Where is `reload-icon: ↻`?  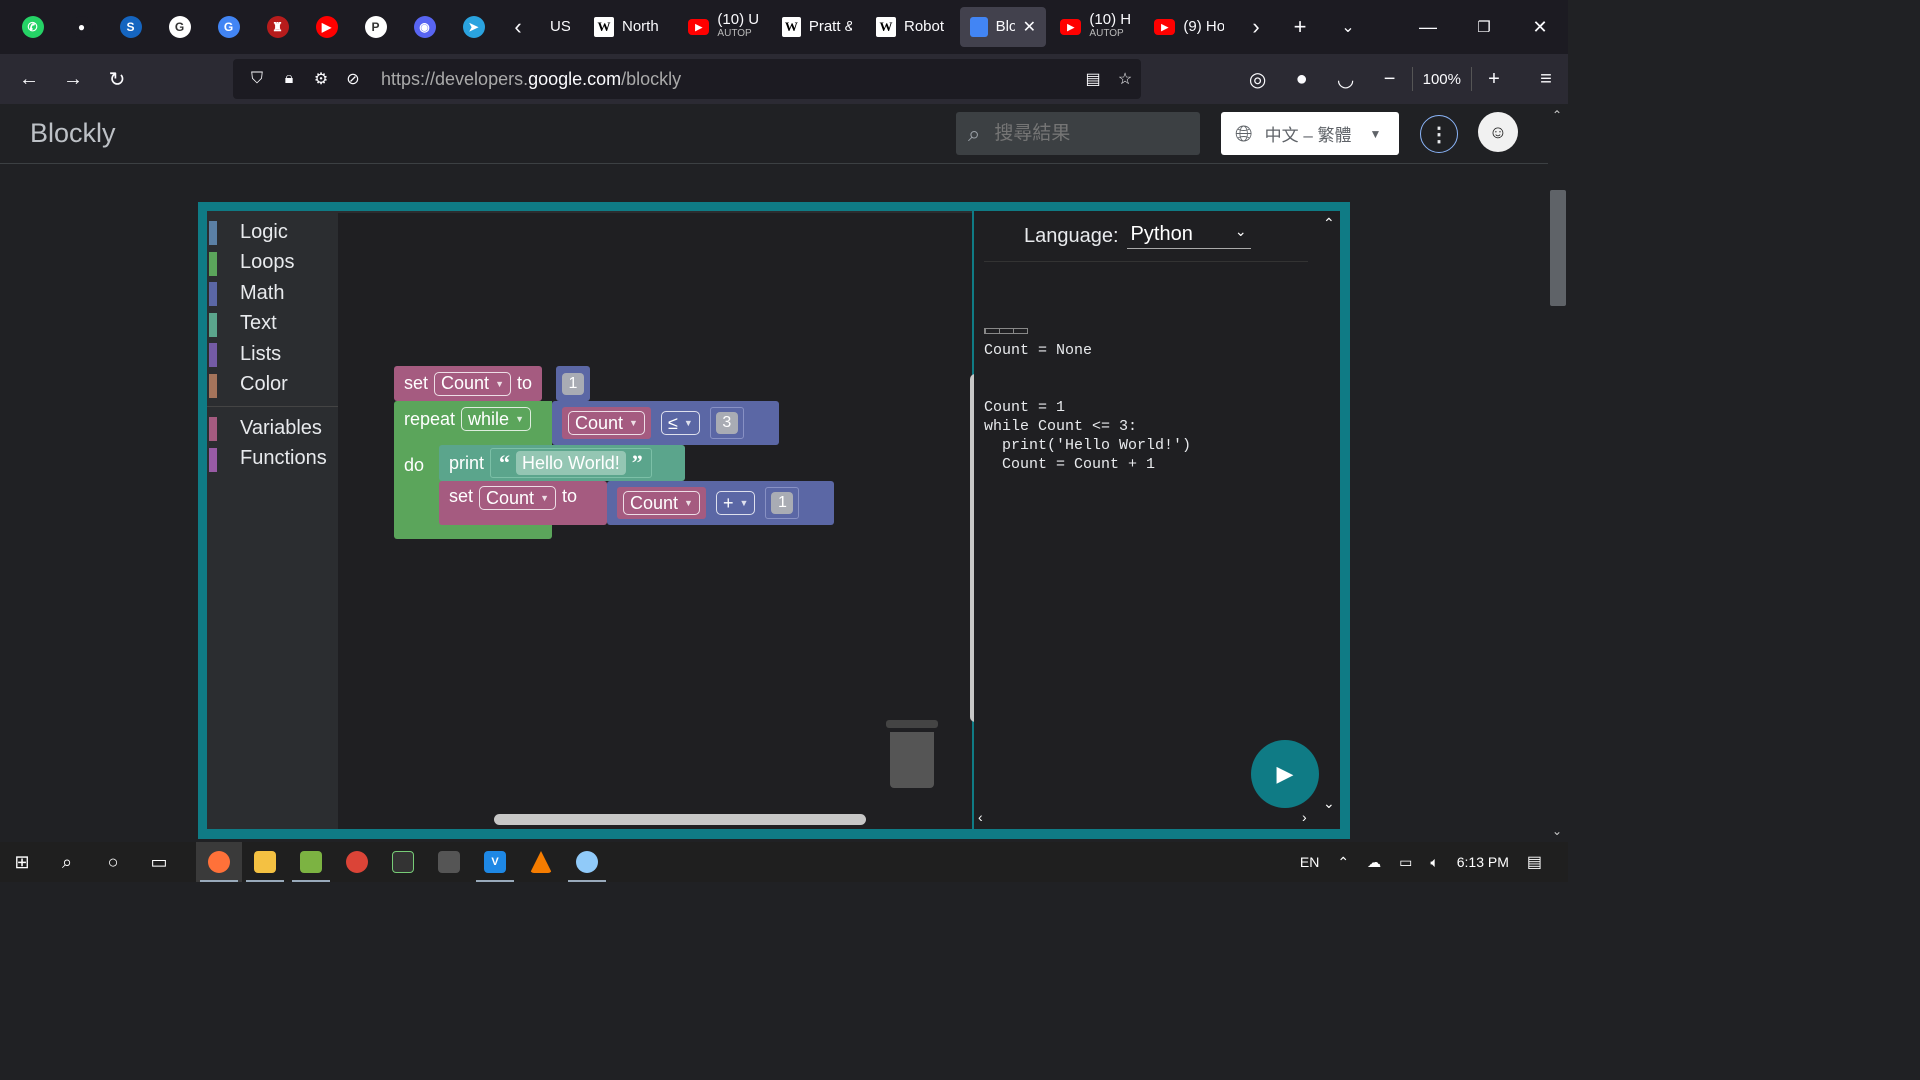
reload-icon: ↻ is located at coordinates (117, 79).